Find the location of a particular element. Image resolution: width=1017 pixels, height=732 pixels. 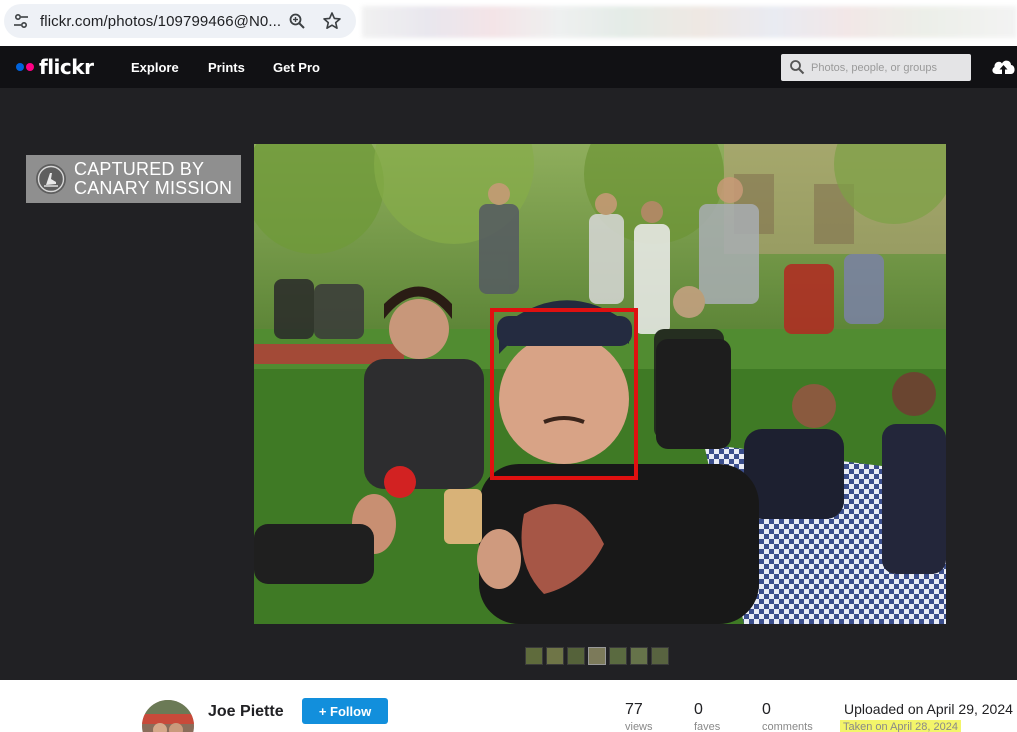

owner-name: Joe Piette is located at coordinates (246, 712).